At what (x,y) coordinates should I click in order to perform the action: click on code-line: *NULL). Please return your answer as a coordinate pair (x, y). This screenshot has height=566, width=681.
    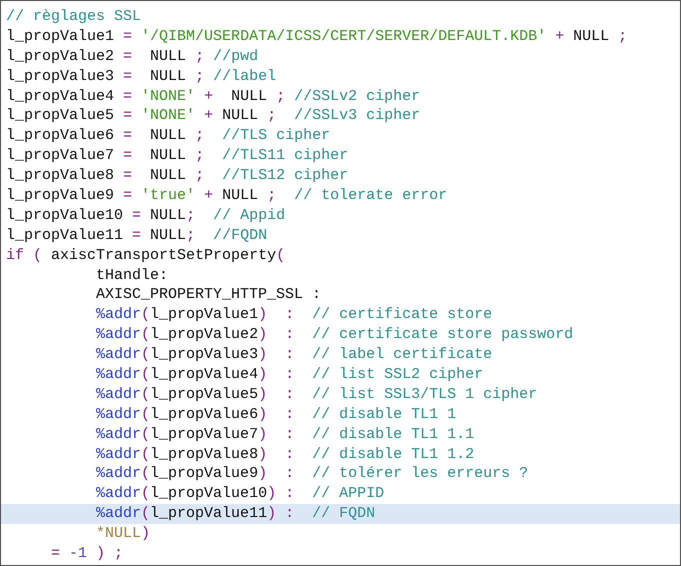
    Looking at the image, I should click on (122, 534).